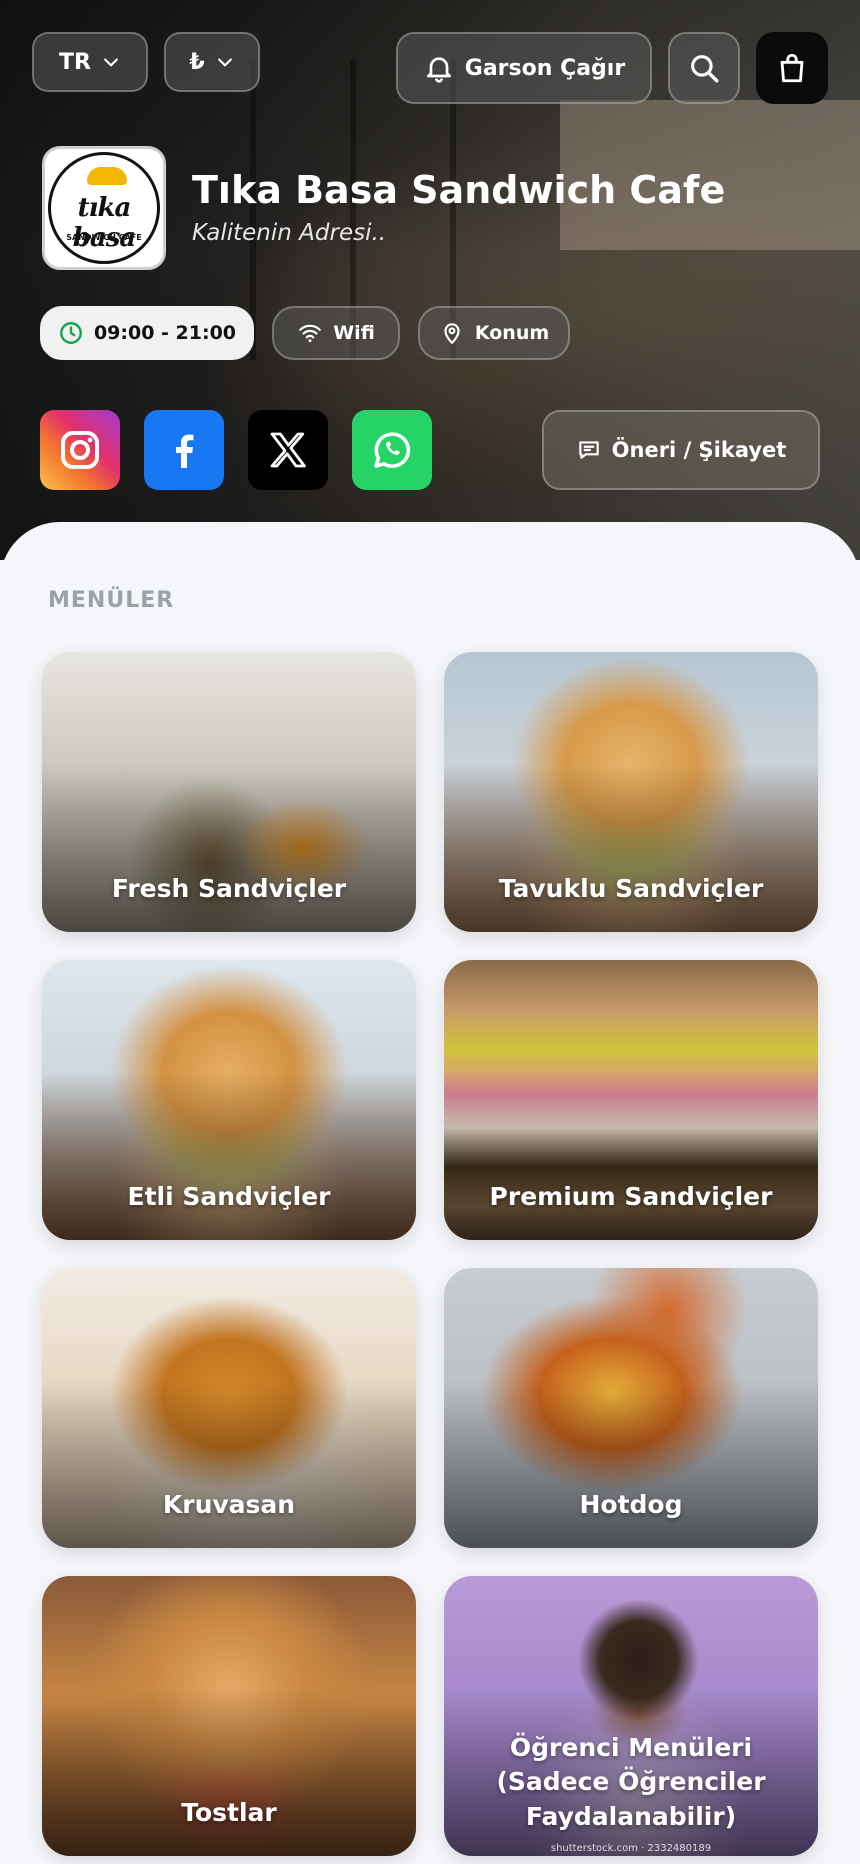 This screenshot has height=1864, width=860. What do you see at coordinates (111, 600) in the screenshot?
I see `section-title: MENÜLER` at bounding box center [111, 600].